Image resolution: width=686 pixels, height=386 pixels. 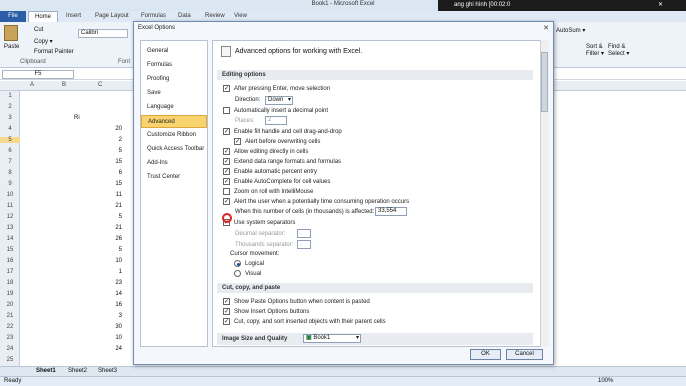 I want to click on tab-page-layout: Page Layout, so click(x=112, y=16).